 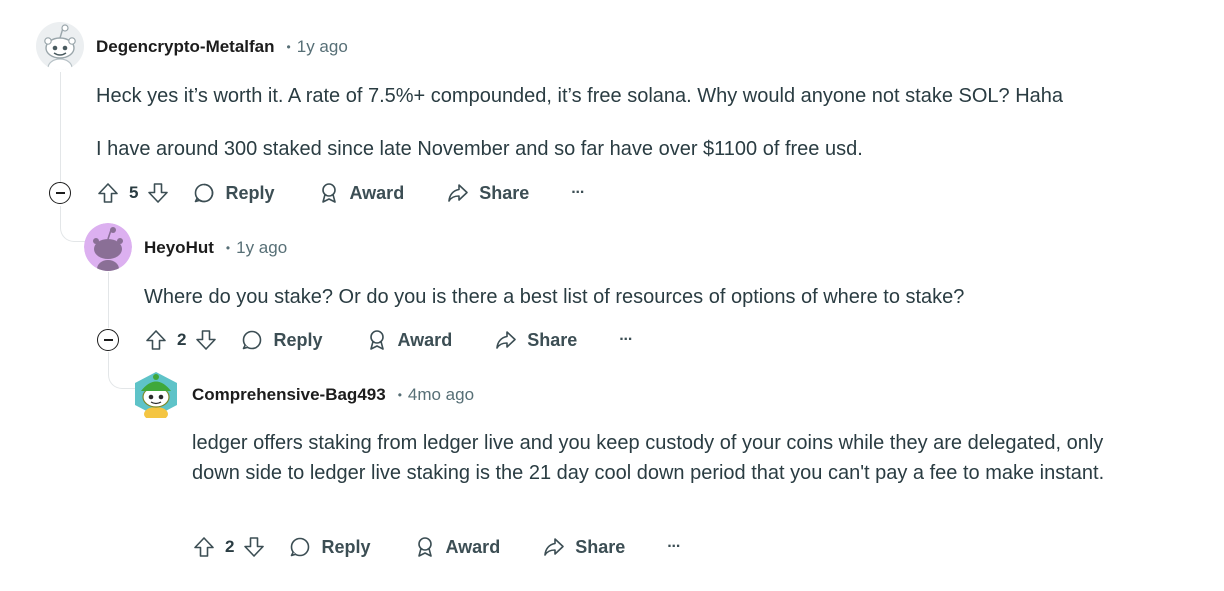 I want to click on vote-count: 5, so click(x=134, y=192).